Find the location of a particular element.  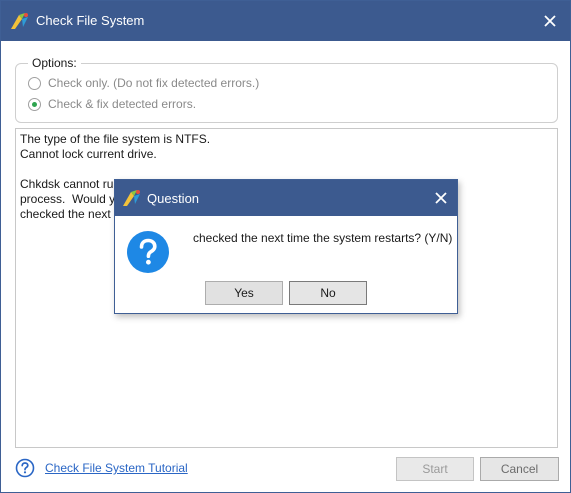

dialog-titlebar: Question is located at coordinates (286, 198).